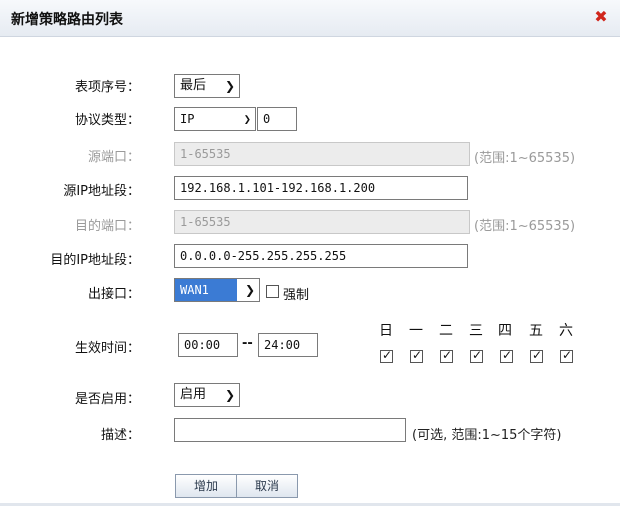 This screenshot has width=620, height=506. What do you see at coordinates (272, 291) in the screenshot?
I see `force-checkbox` at bounding box center [272, 291].